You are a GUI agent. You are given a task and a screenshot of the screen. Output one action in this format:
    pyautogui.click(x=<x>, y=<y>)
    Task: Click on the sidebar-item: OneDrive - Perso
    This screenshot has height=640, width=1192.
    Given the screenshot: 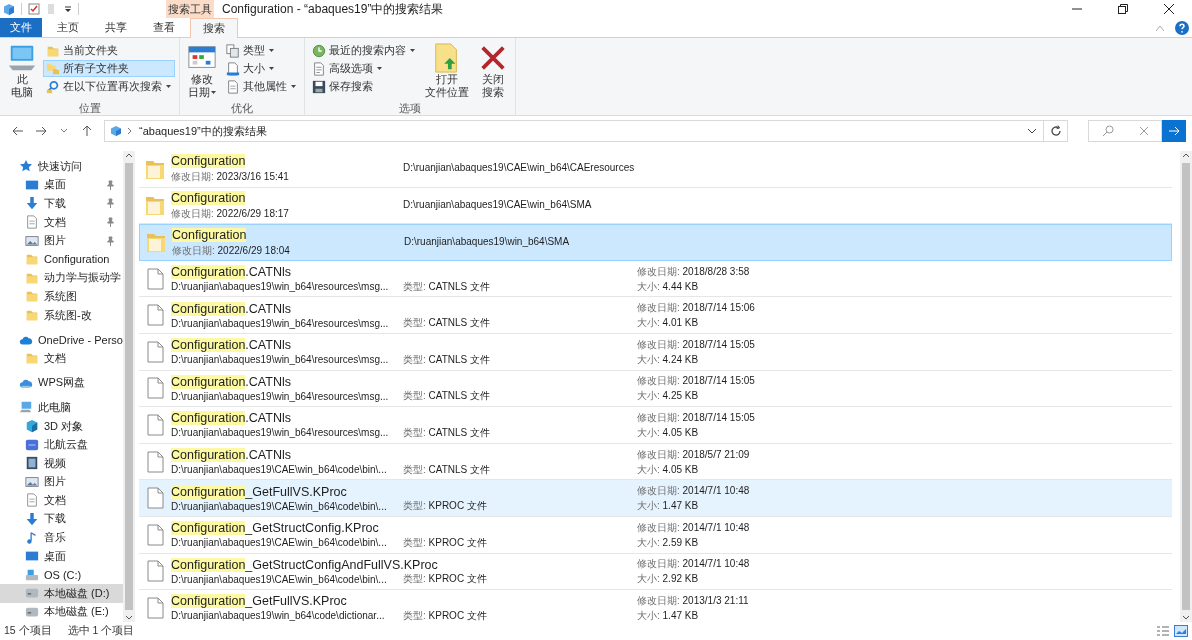 What is the action you would take?
    pyautogui.click(x=61, y=339)
    